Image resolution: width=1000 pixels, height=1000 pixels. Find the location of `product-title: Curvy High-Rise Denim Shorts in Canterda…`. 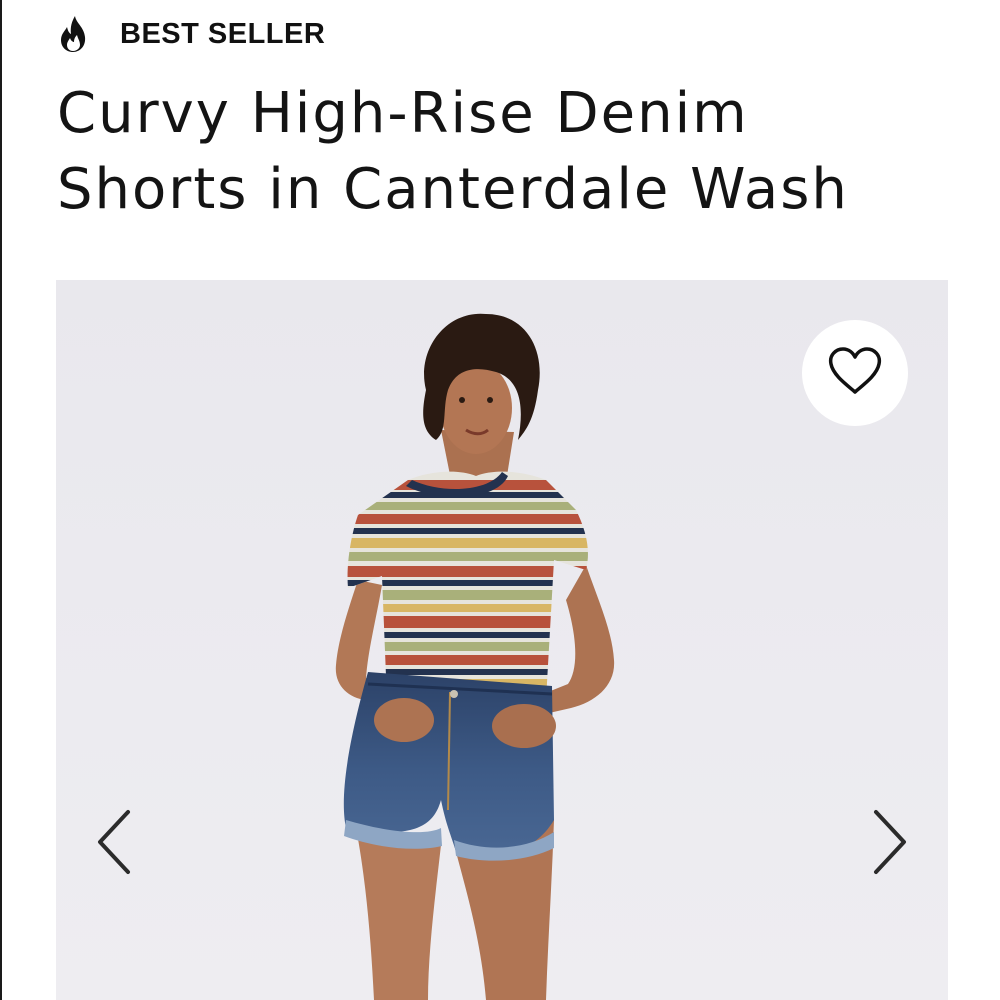

product-title: Curvy High-Rise Denim Shorts in Canterda… is located at coordinates (453, 151).